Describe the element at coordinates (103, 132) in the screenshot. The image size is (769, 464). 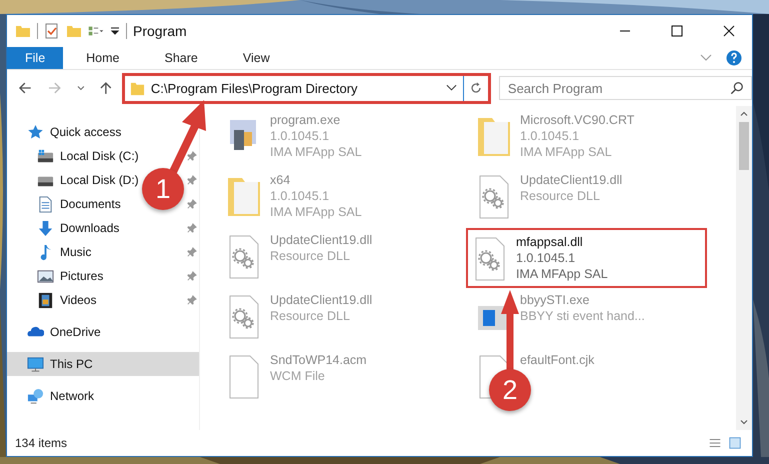
I see `sidebar-item: Quick access` at that location.